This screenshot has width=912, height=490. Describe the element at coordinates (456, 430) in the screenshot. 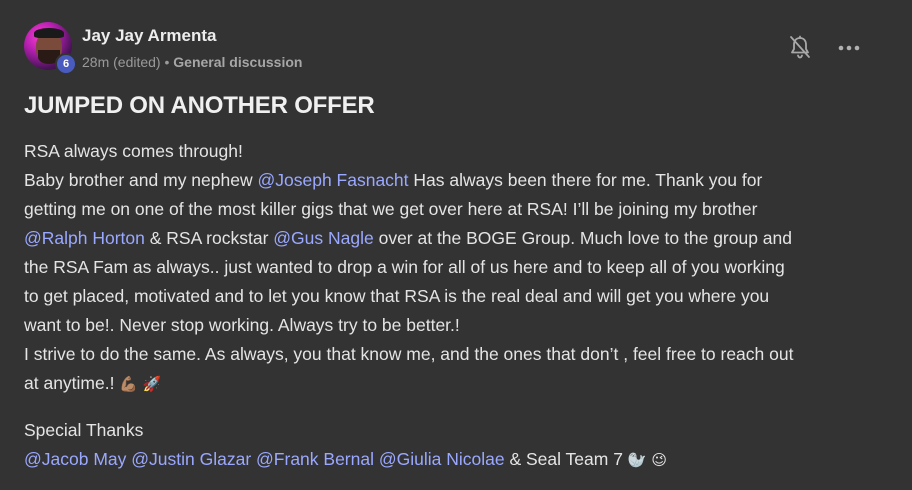

I see `body-line: Special Thanks` at that location.